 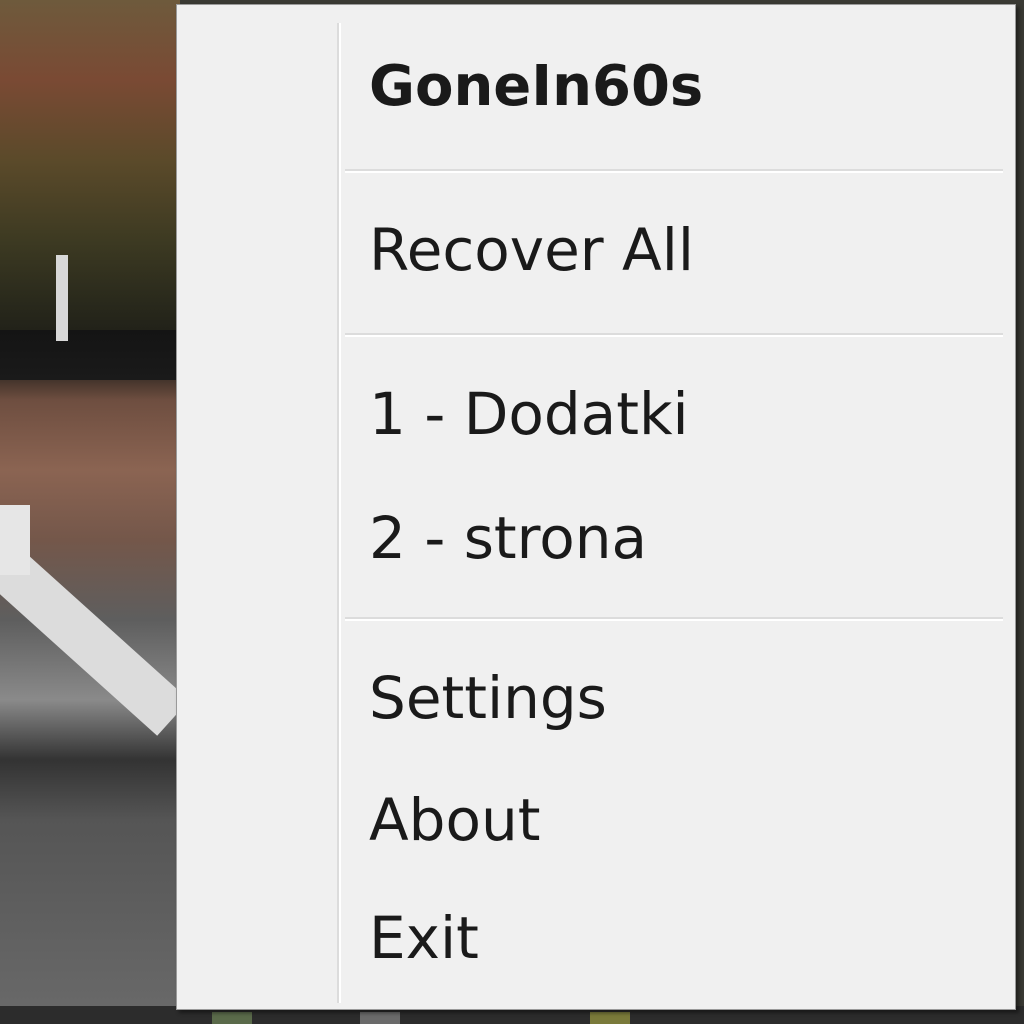 What do you see at coordinates (679, 698) in the screenshot?
I see `menu-item-settings: Settings` at bounding box center [679, 698].